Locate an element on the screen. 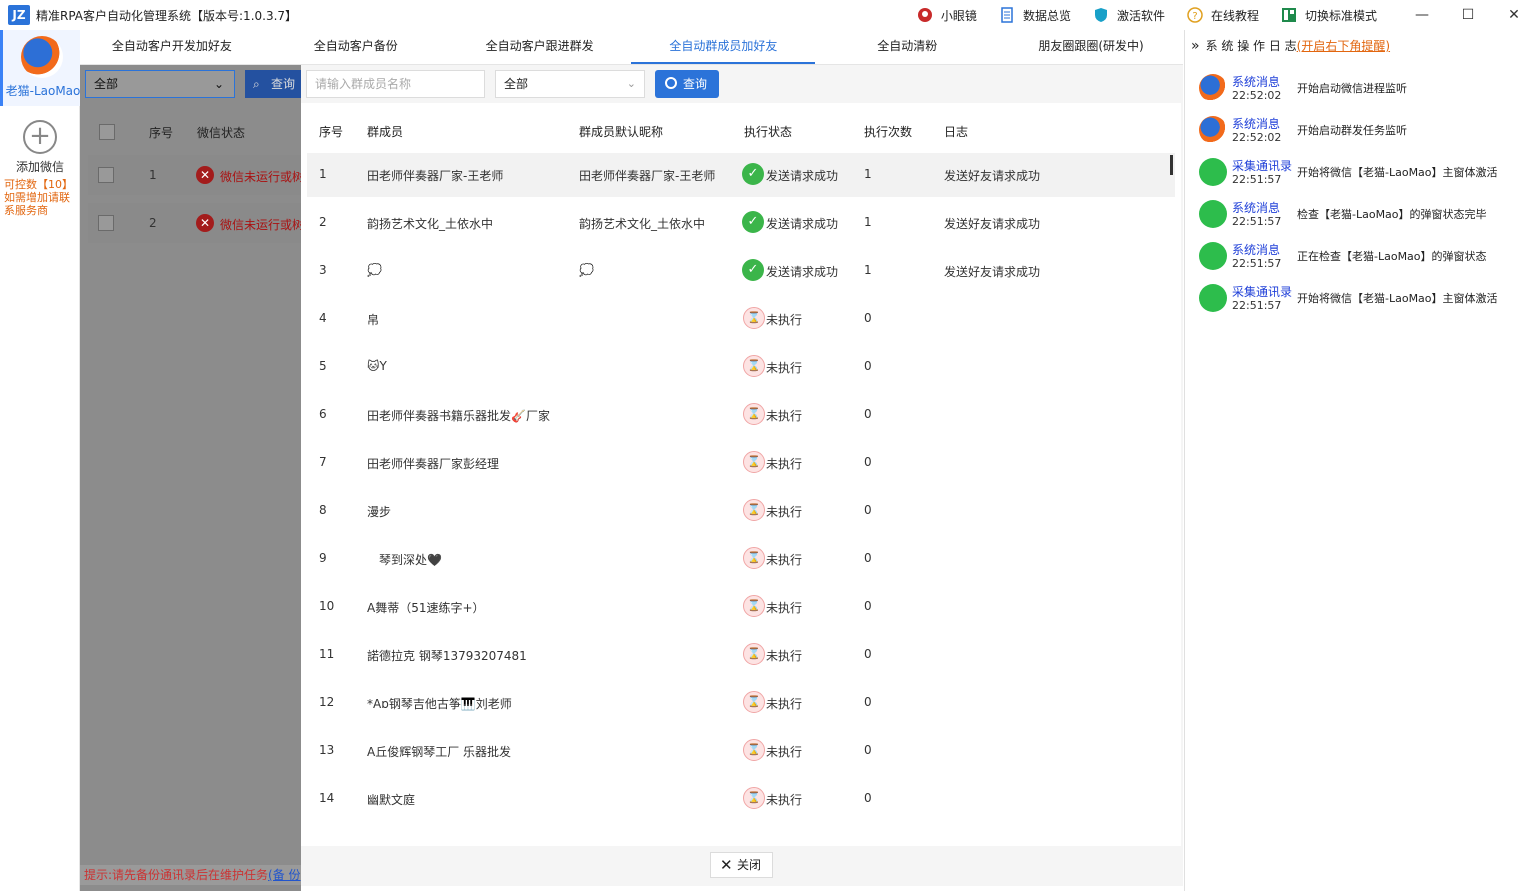 Image resolution: width=1537 pixels, height=891 pixels. add-wechat-button: + 添加微信 is located at coordinates (40, 147).